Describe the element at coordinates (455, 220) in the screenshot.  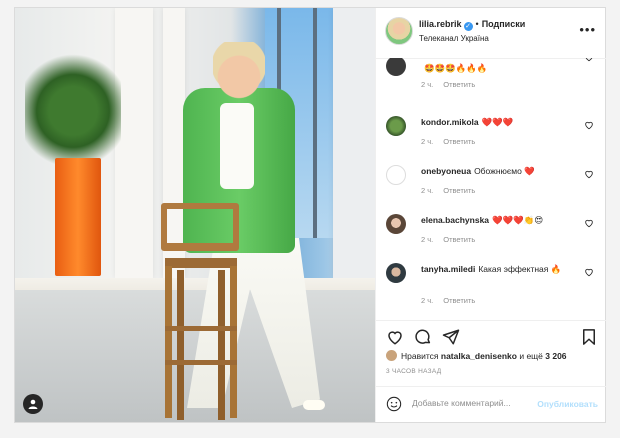
I see `comment-username: elena.bachynska` at that location.